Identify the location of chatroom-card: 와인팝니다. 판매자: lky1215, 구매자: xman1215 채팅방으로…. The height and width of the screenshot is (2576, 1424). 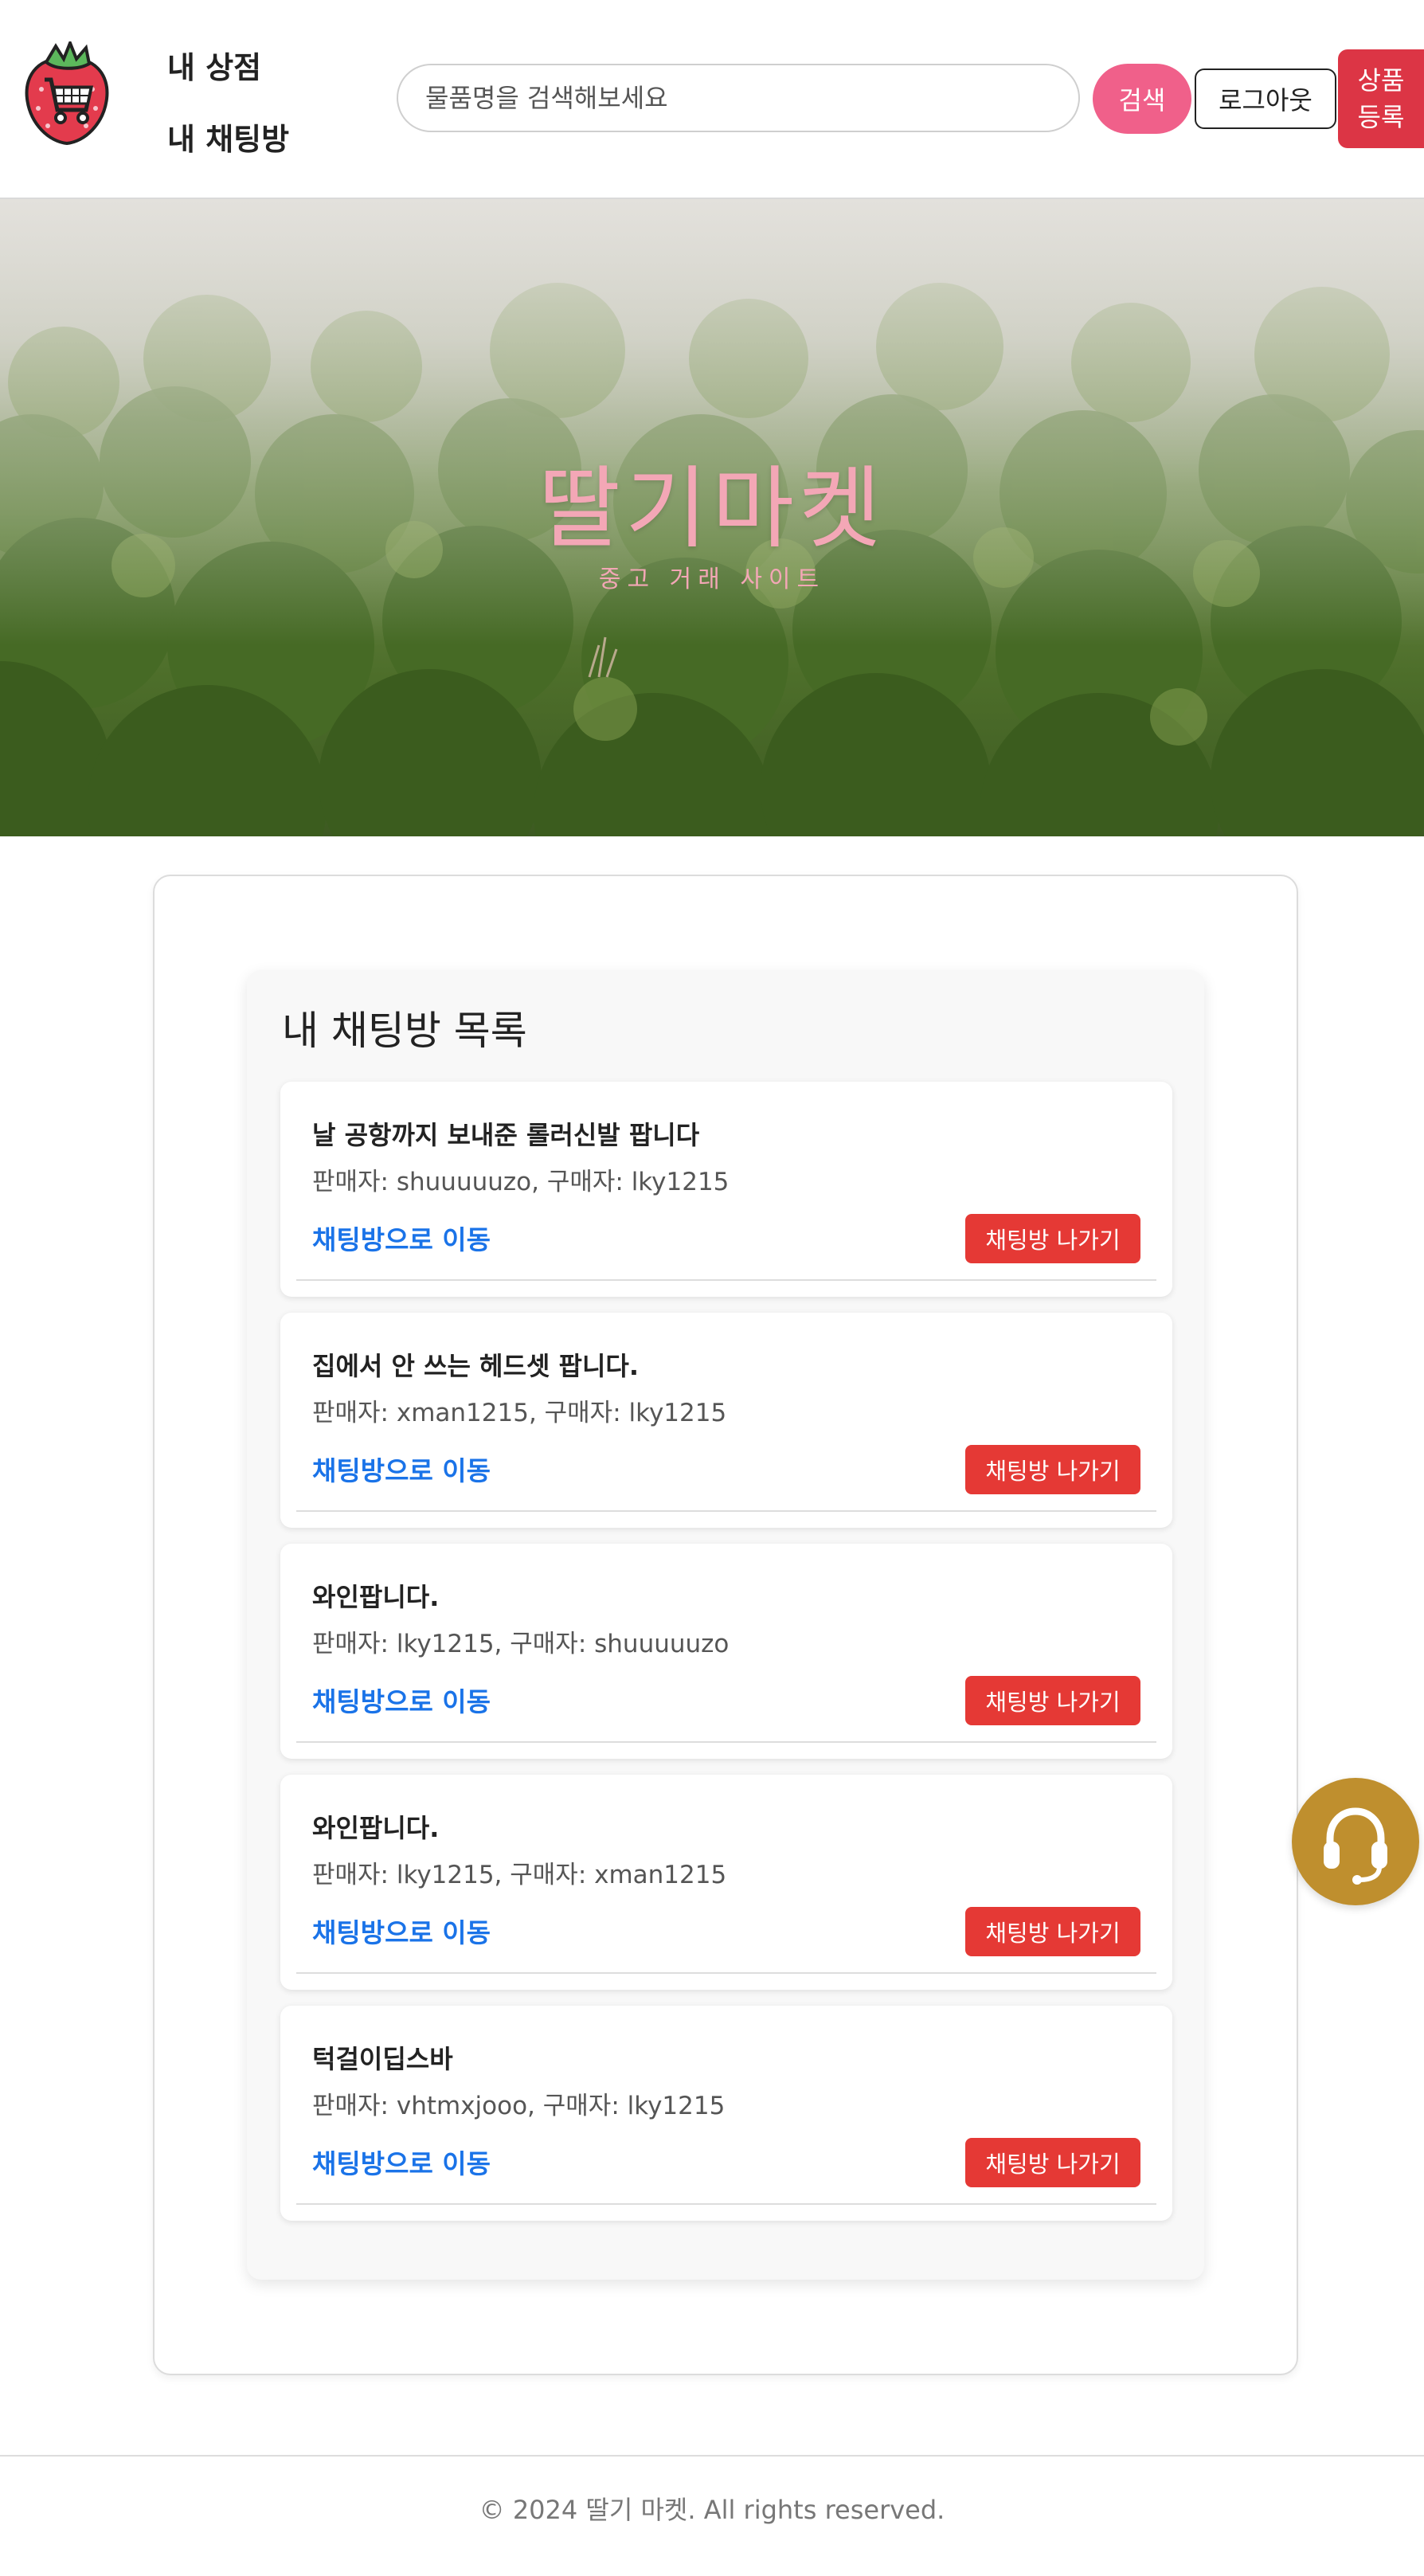
(726, 1882).